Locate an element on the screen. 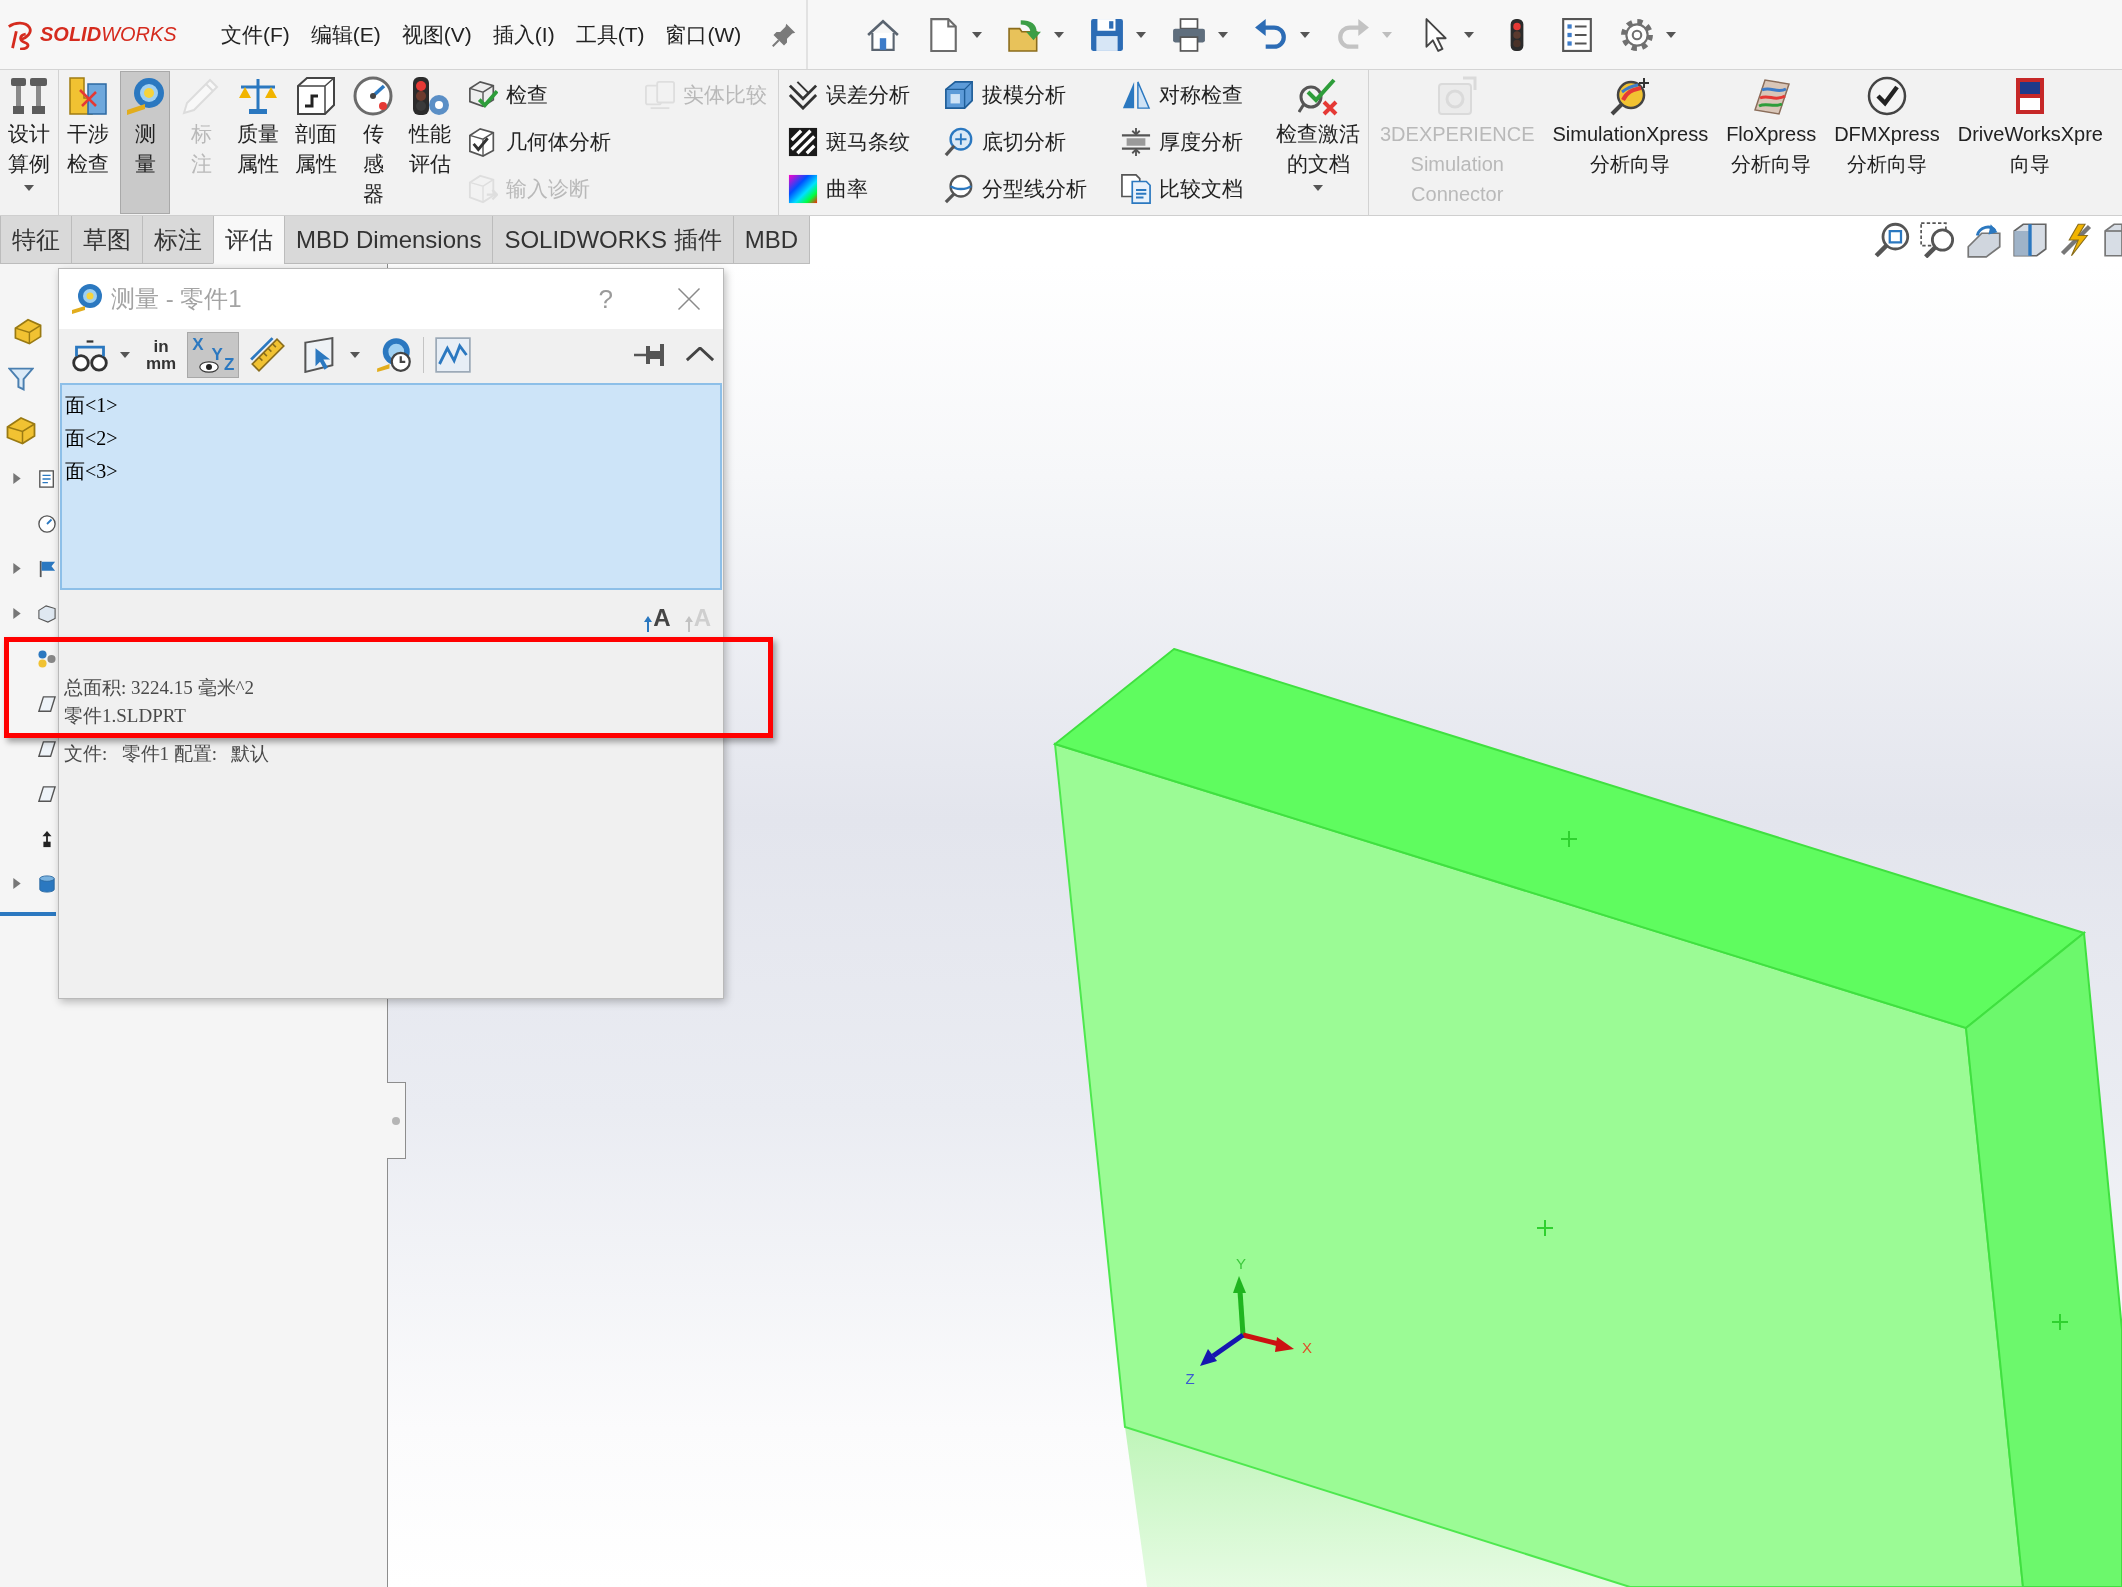  ribbon-button: 曲率 is located at coordinates (850, 188).